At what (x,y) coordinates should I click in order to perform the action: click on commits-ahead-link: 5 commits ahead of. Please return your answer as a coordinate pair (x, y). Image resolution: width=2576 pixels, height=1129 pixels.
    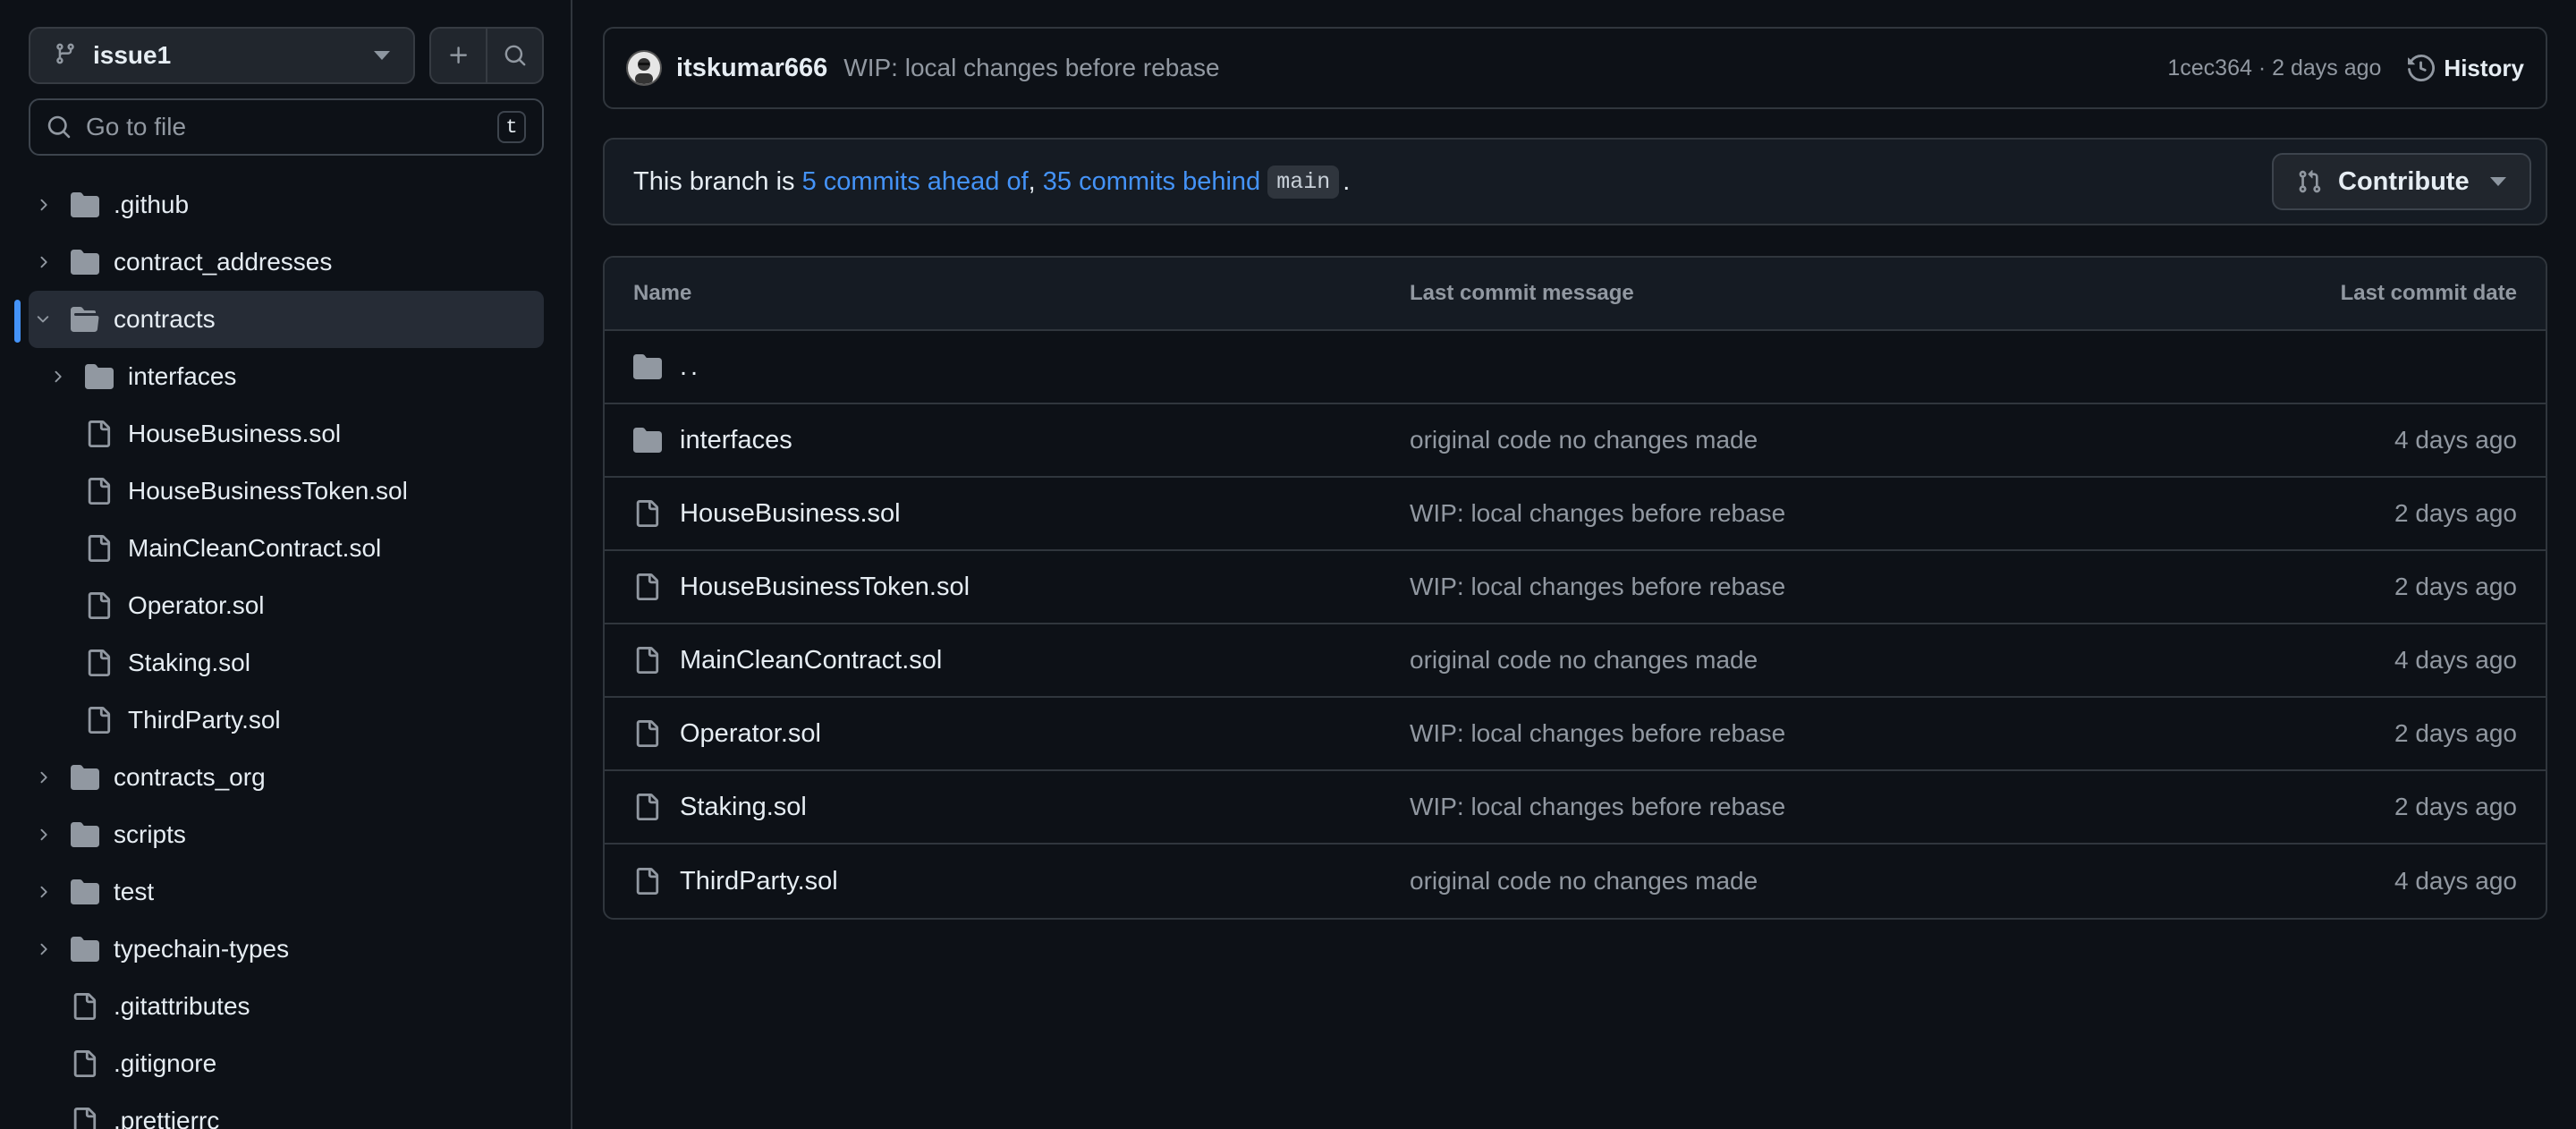
    Looking at the image, I should click on (915, 182).